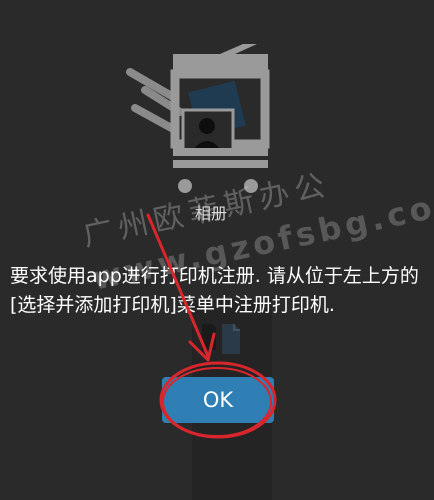  I want to click on ok-button: OK, so click(218, 400).